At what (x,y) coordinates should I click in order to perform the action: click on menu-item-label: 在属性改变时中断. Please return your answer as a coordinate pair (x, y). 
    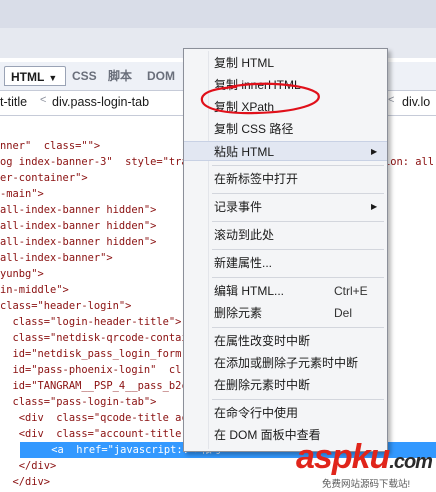
    Looking at the image, I should click on (262, 341).